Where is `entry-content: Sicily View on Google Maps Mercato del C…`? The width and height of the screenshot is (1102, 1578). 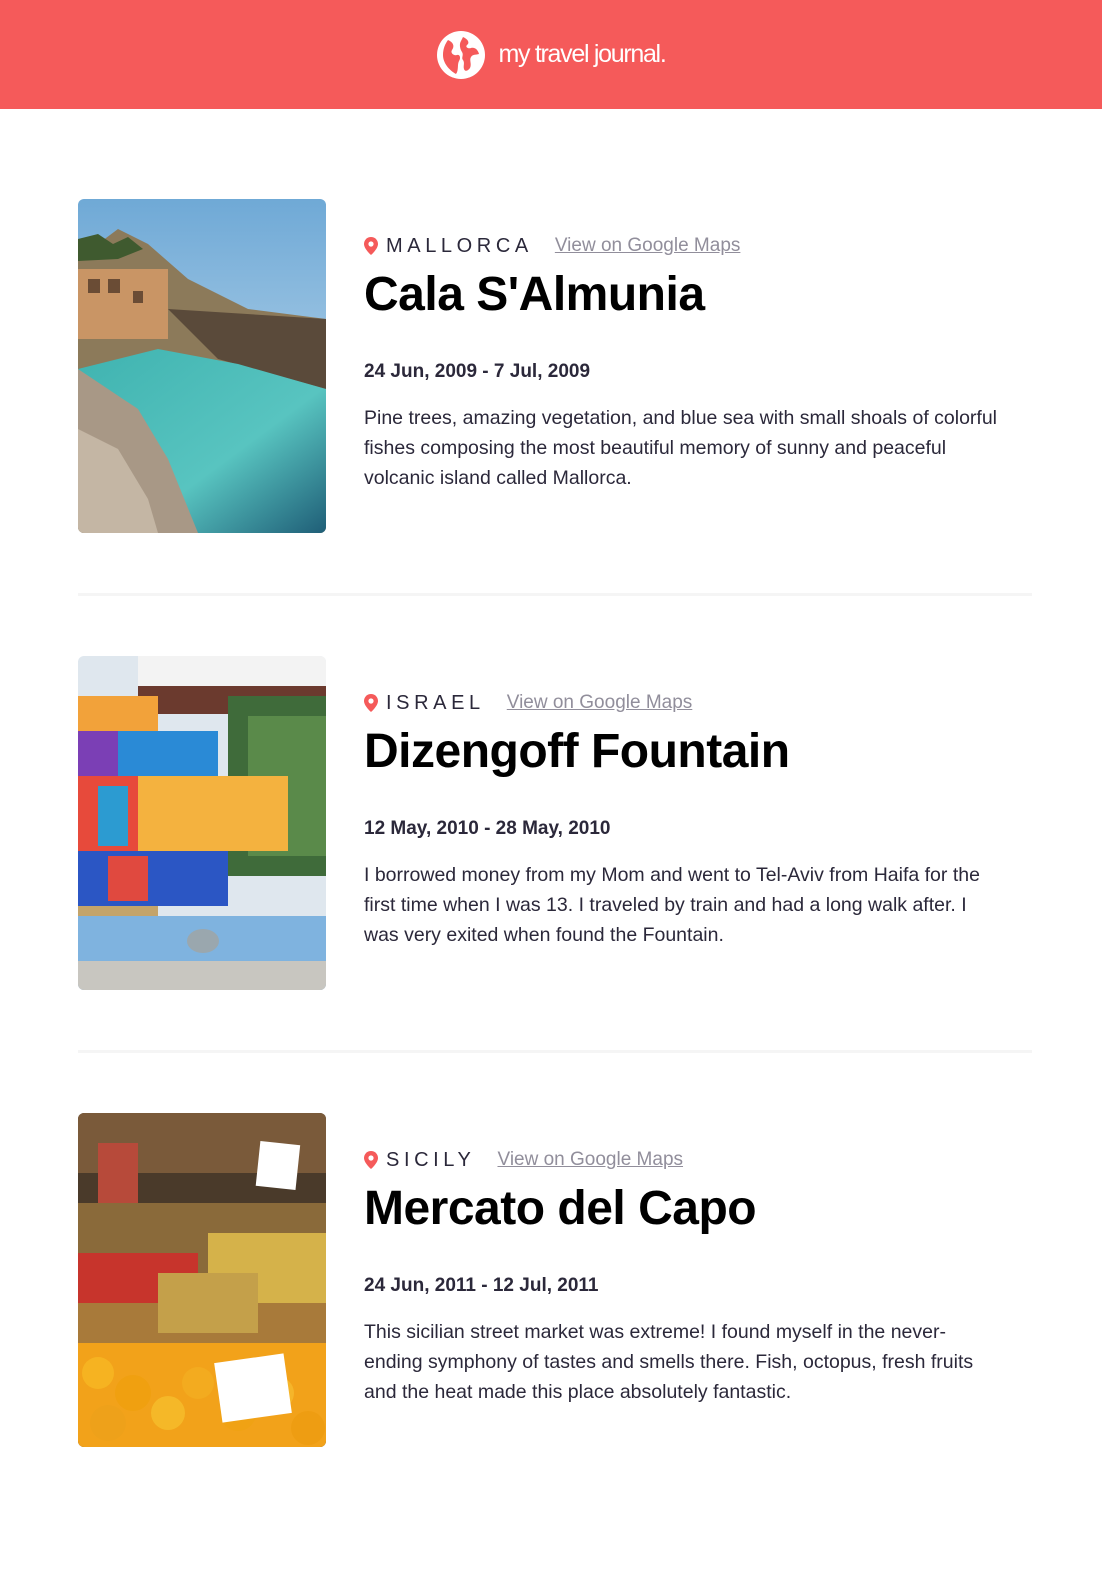
entry-content: Sicily View on Google Maps Mercato del C… is located at coordinates (689, 1277).